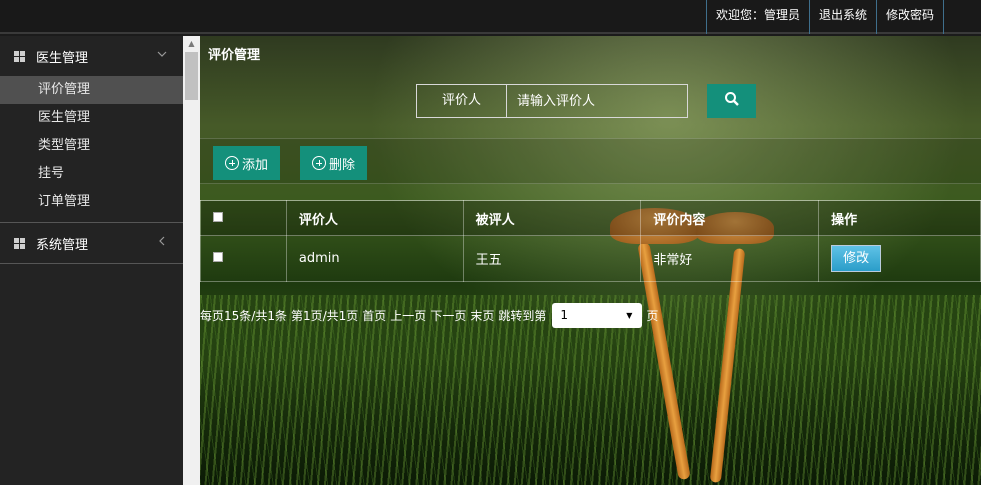 This screenshot has width=981, height=485. What do you see at coordinates (243, 218) in the screenshot?
I see `select-all-cell` at bounding box center [243, 218].